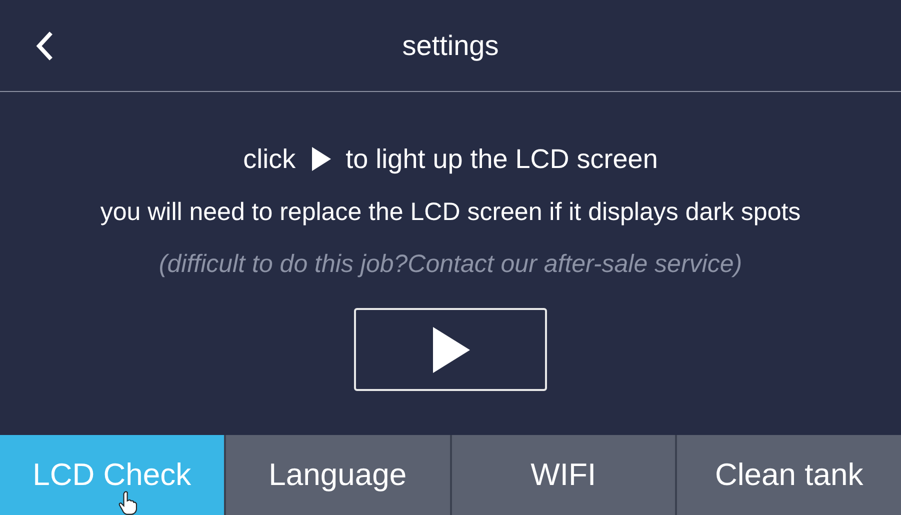 This screenshot has height=515, width=901. I want to click on hand-cursor-icon, so click(128, 503).